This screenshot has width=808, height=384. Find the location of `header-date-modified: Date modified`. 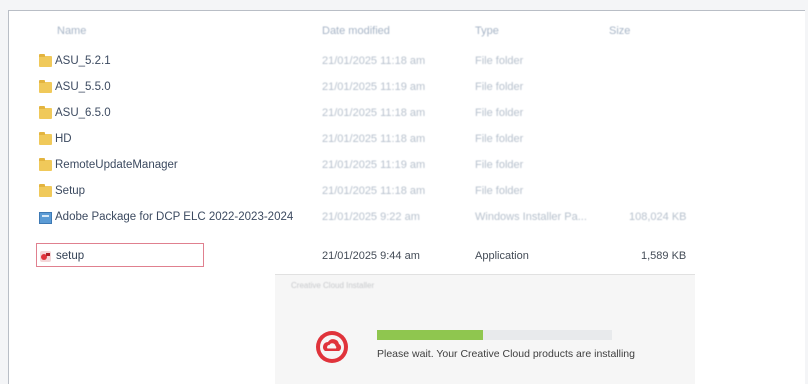

header-date-modified: Date modified is located at coordinates (356, 31).